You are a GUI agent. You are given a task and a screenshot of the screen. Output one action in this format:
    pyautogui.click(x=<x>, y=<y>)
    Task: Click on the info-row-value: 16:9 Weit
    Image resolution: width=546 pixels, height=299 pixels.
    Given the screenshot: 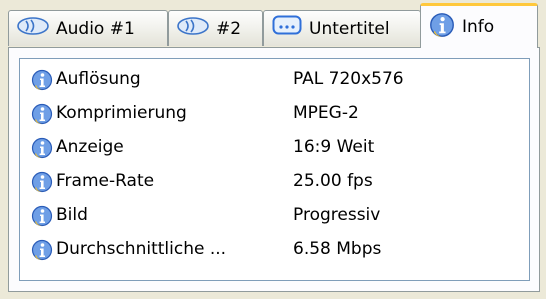 What is the action you would take?
    pyautogui.click(x=334, y=147)
    